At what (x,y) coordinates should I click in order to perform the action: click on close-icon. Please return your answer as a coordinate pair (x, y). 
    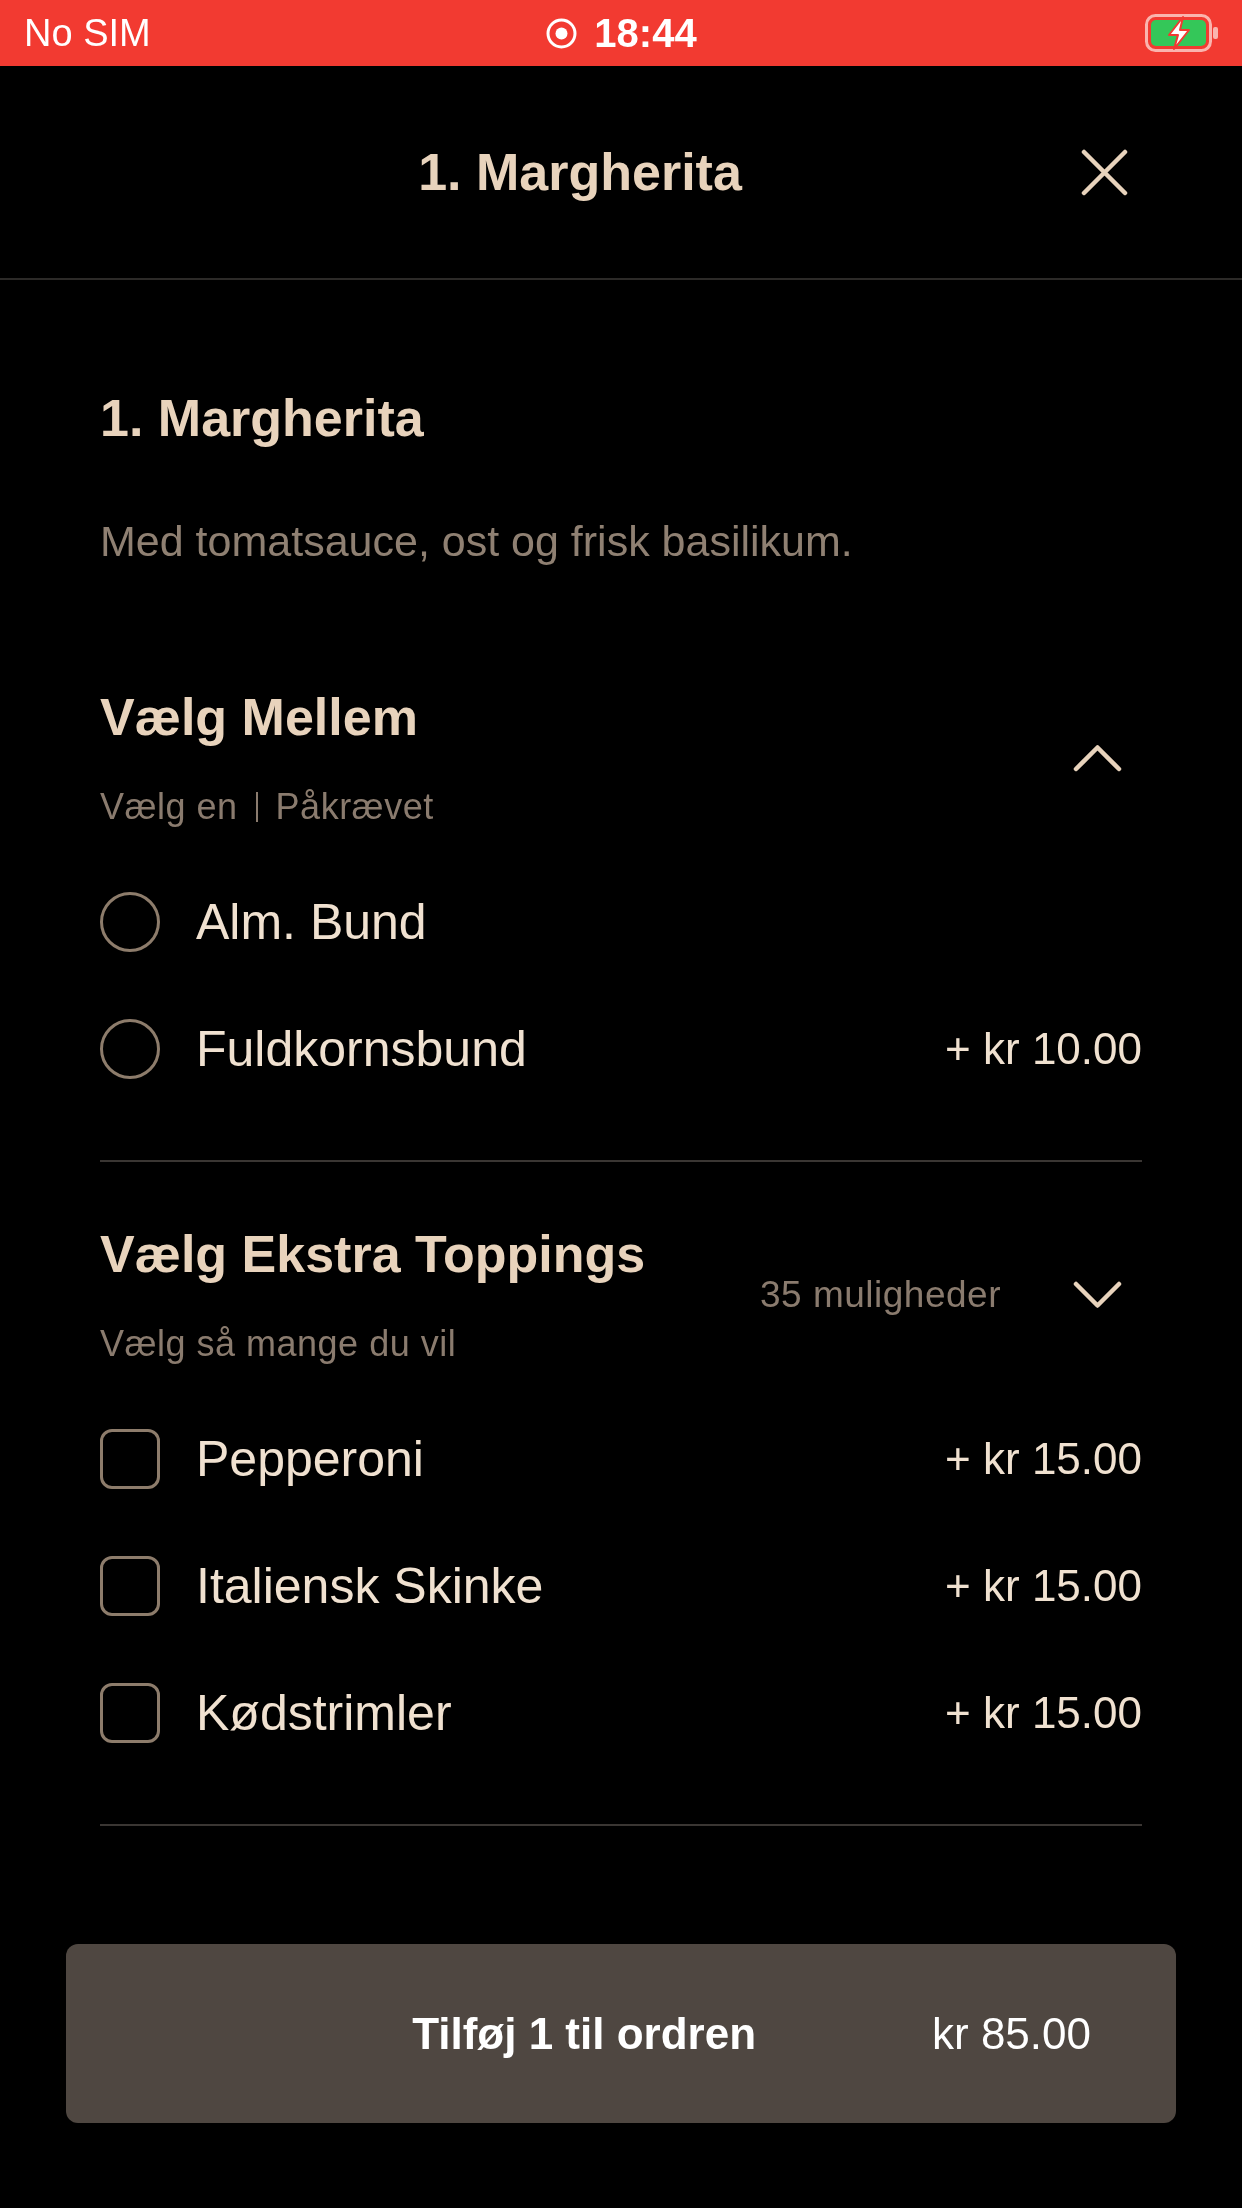
    Looking at the image, I should click on (1104, 172).